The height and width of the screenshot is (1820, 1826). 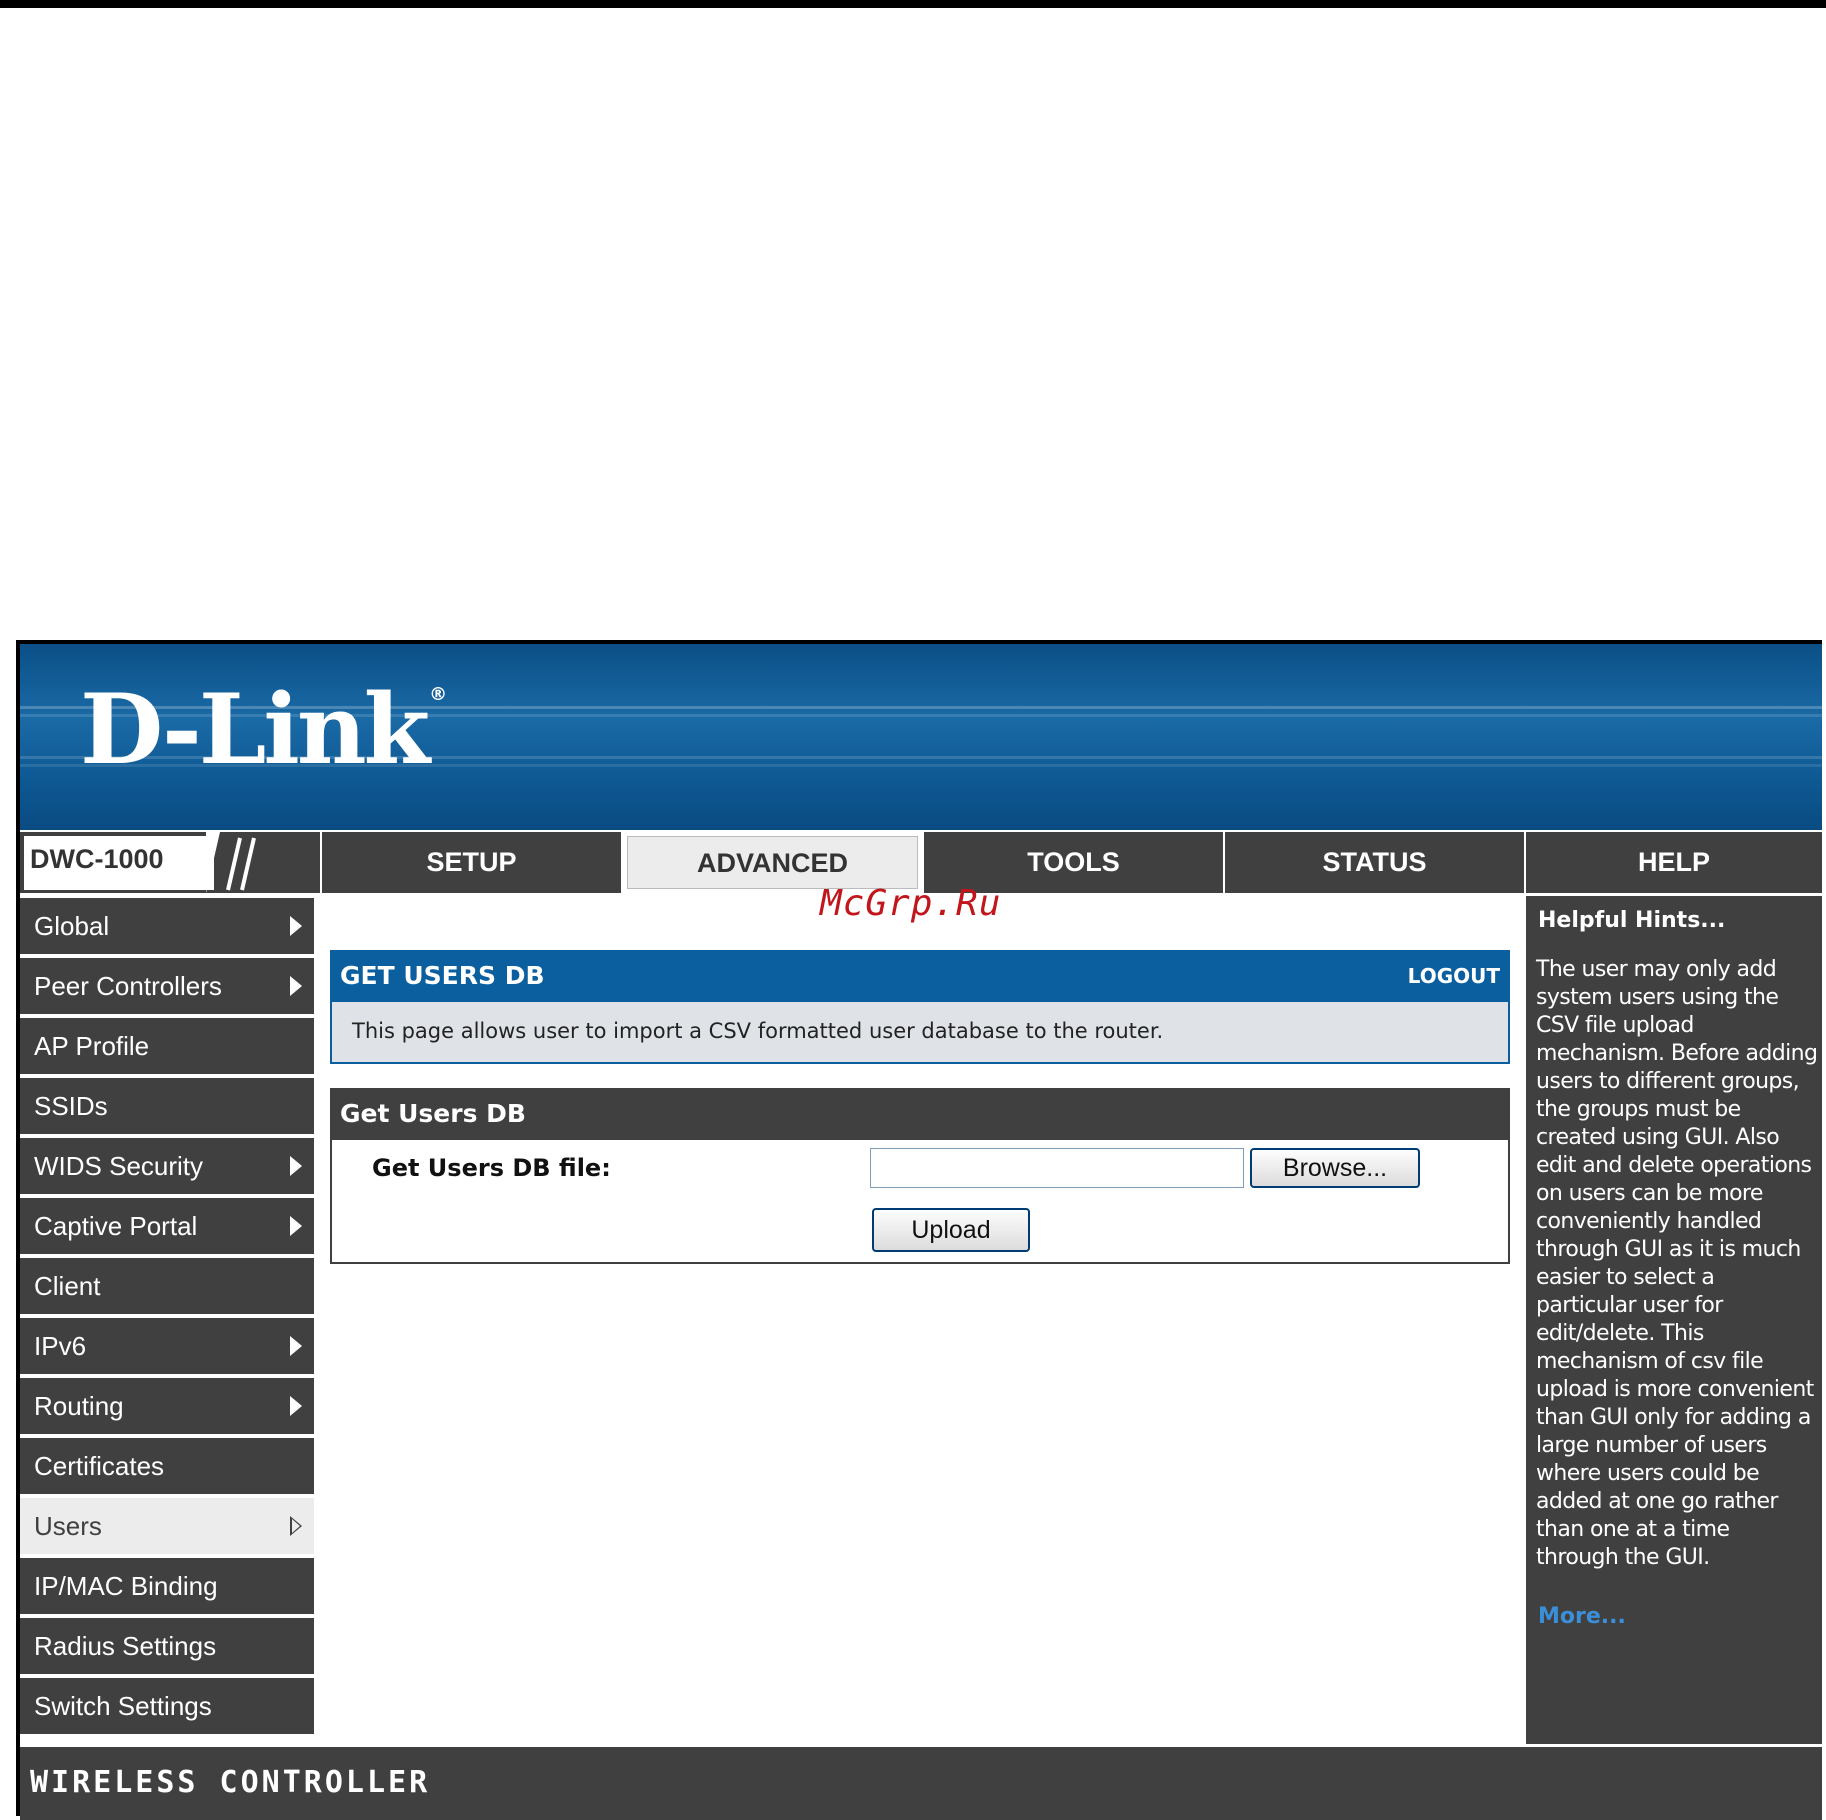 What do you see at coordinates (264, 729) in the screenshot?
I see `dlink-logo: D-Link ®` at bounding box center [264, 729].